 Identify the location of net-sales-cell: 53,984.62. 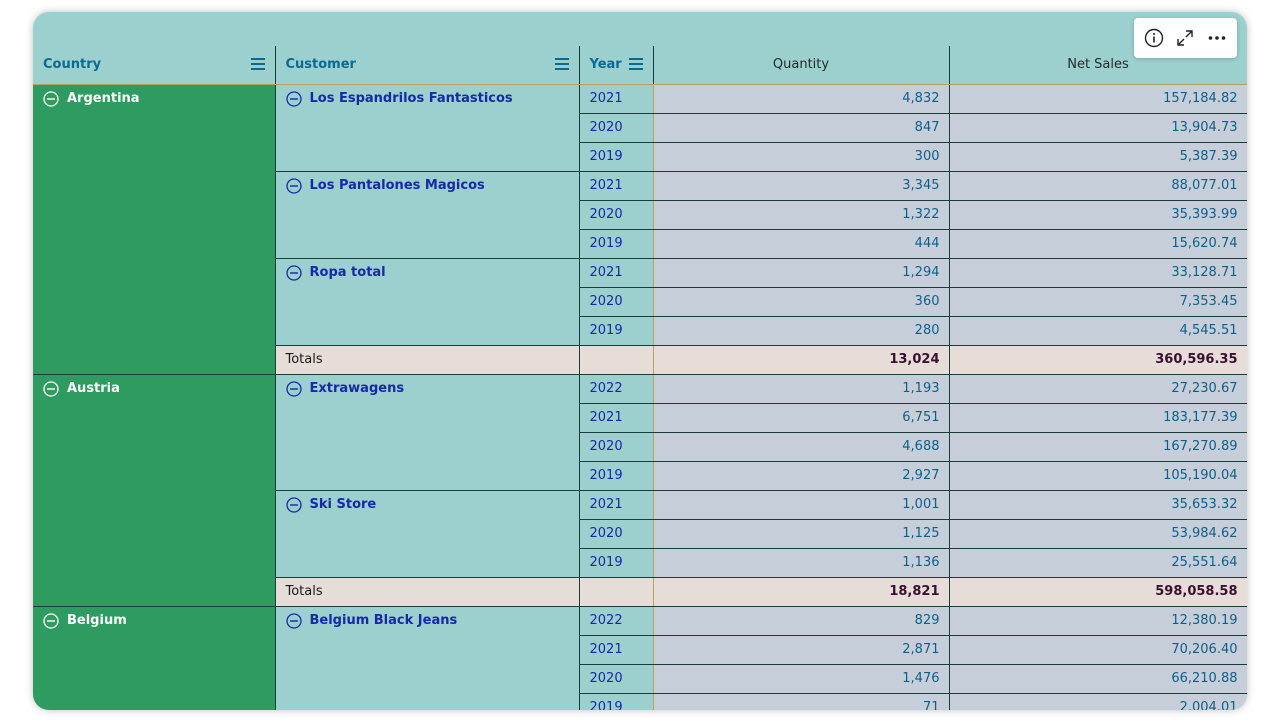
(1098, 534).